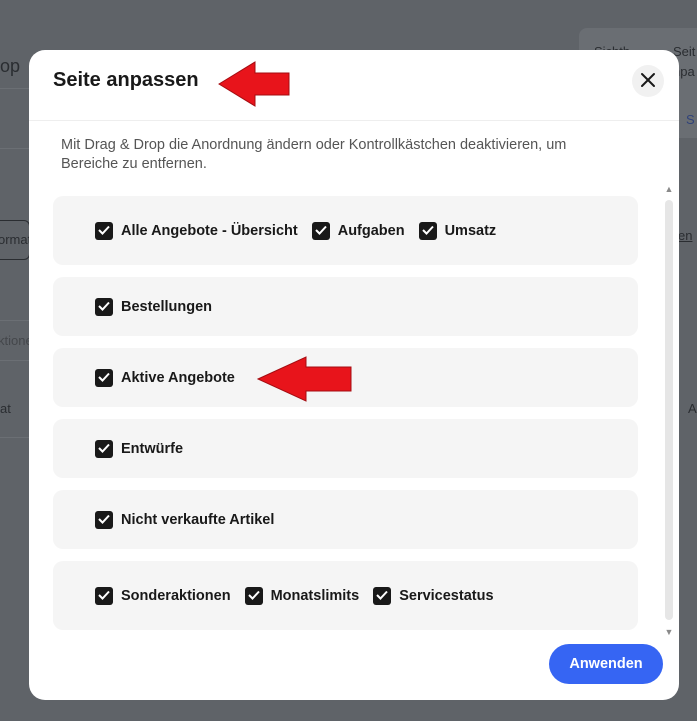 The height and width of the screenshot is (721, 697). I want to click on section-row: Nicht verkaufte Artikel, so click(345, 519).